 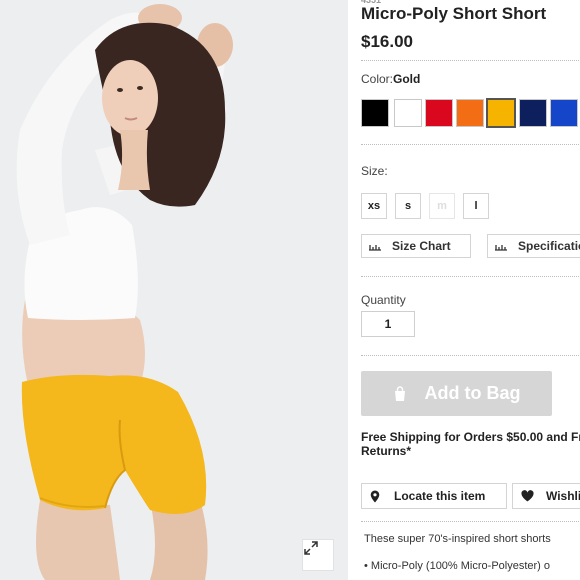 What do you see at coordinates (470, 113) in the screenshot?
I see `color-swatch-orange` at bounding box center [470, 113].